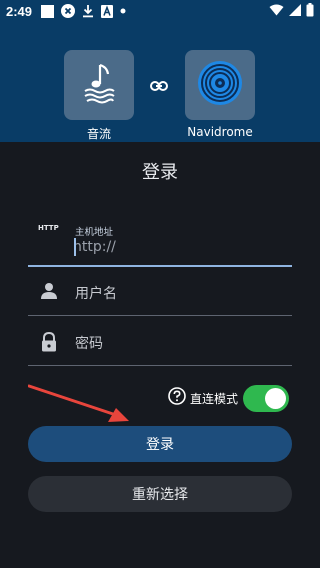  I want to click on link-icon, so click(159, 86).